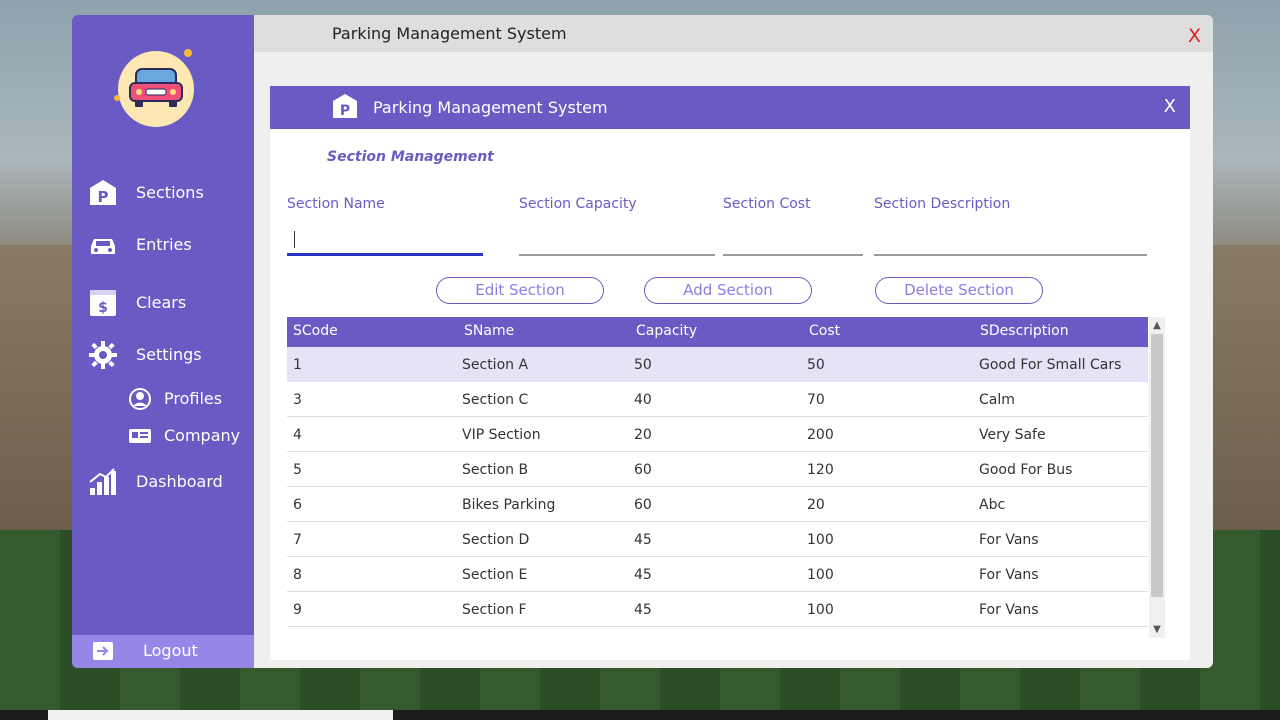 This screenshot has height=720, width=1280. What do you see at coordinates (140, 399) in the screenshot?
I see `user-icon` at bounding box center [140, 399].